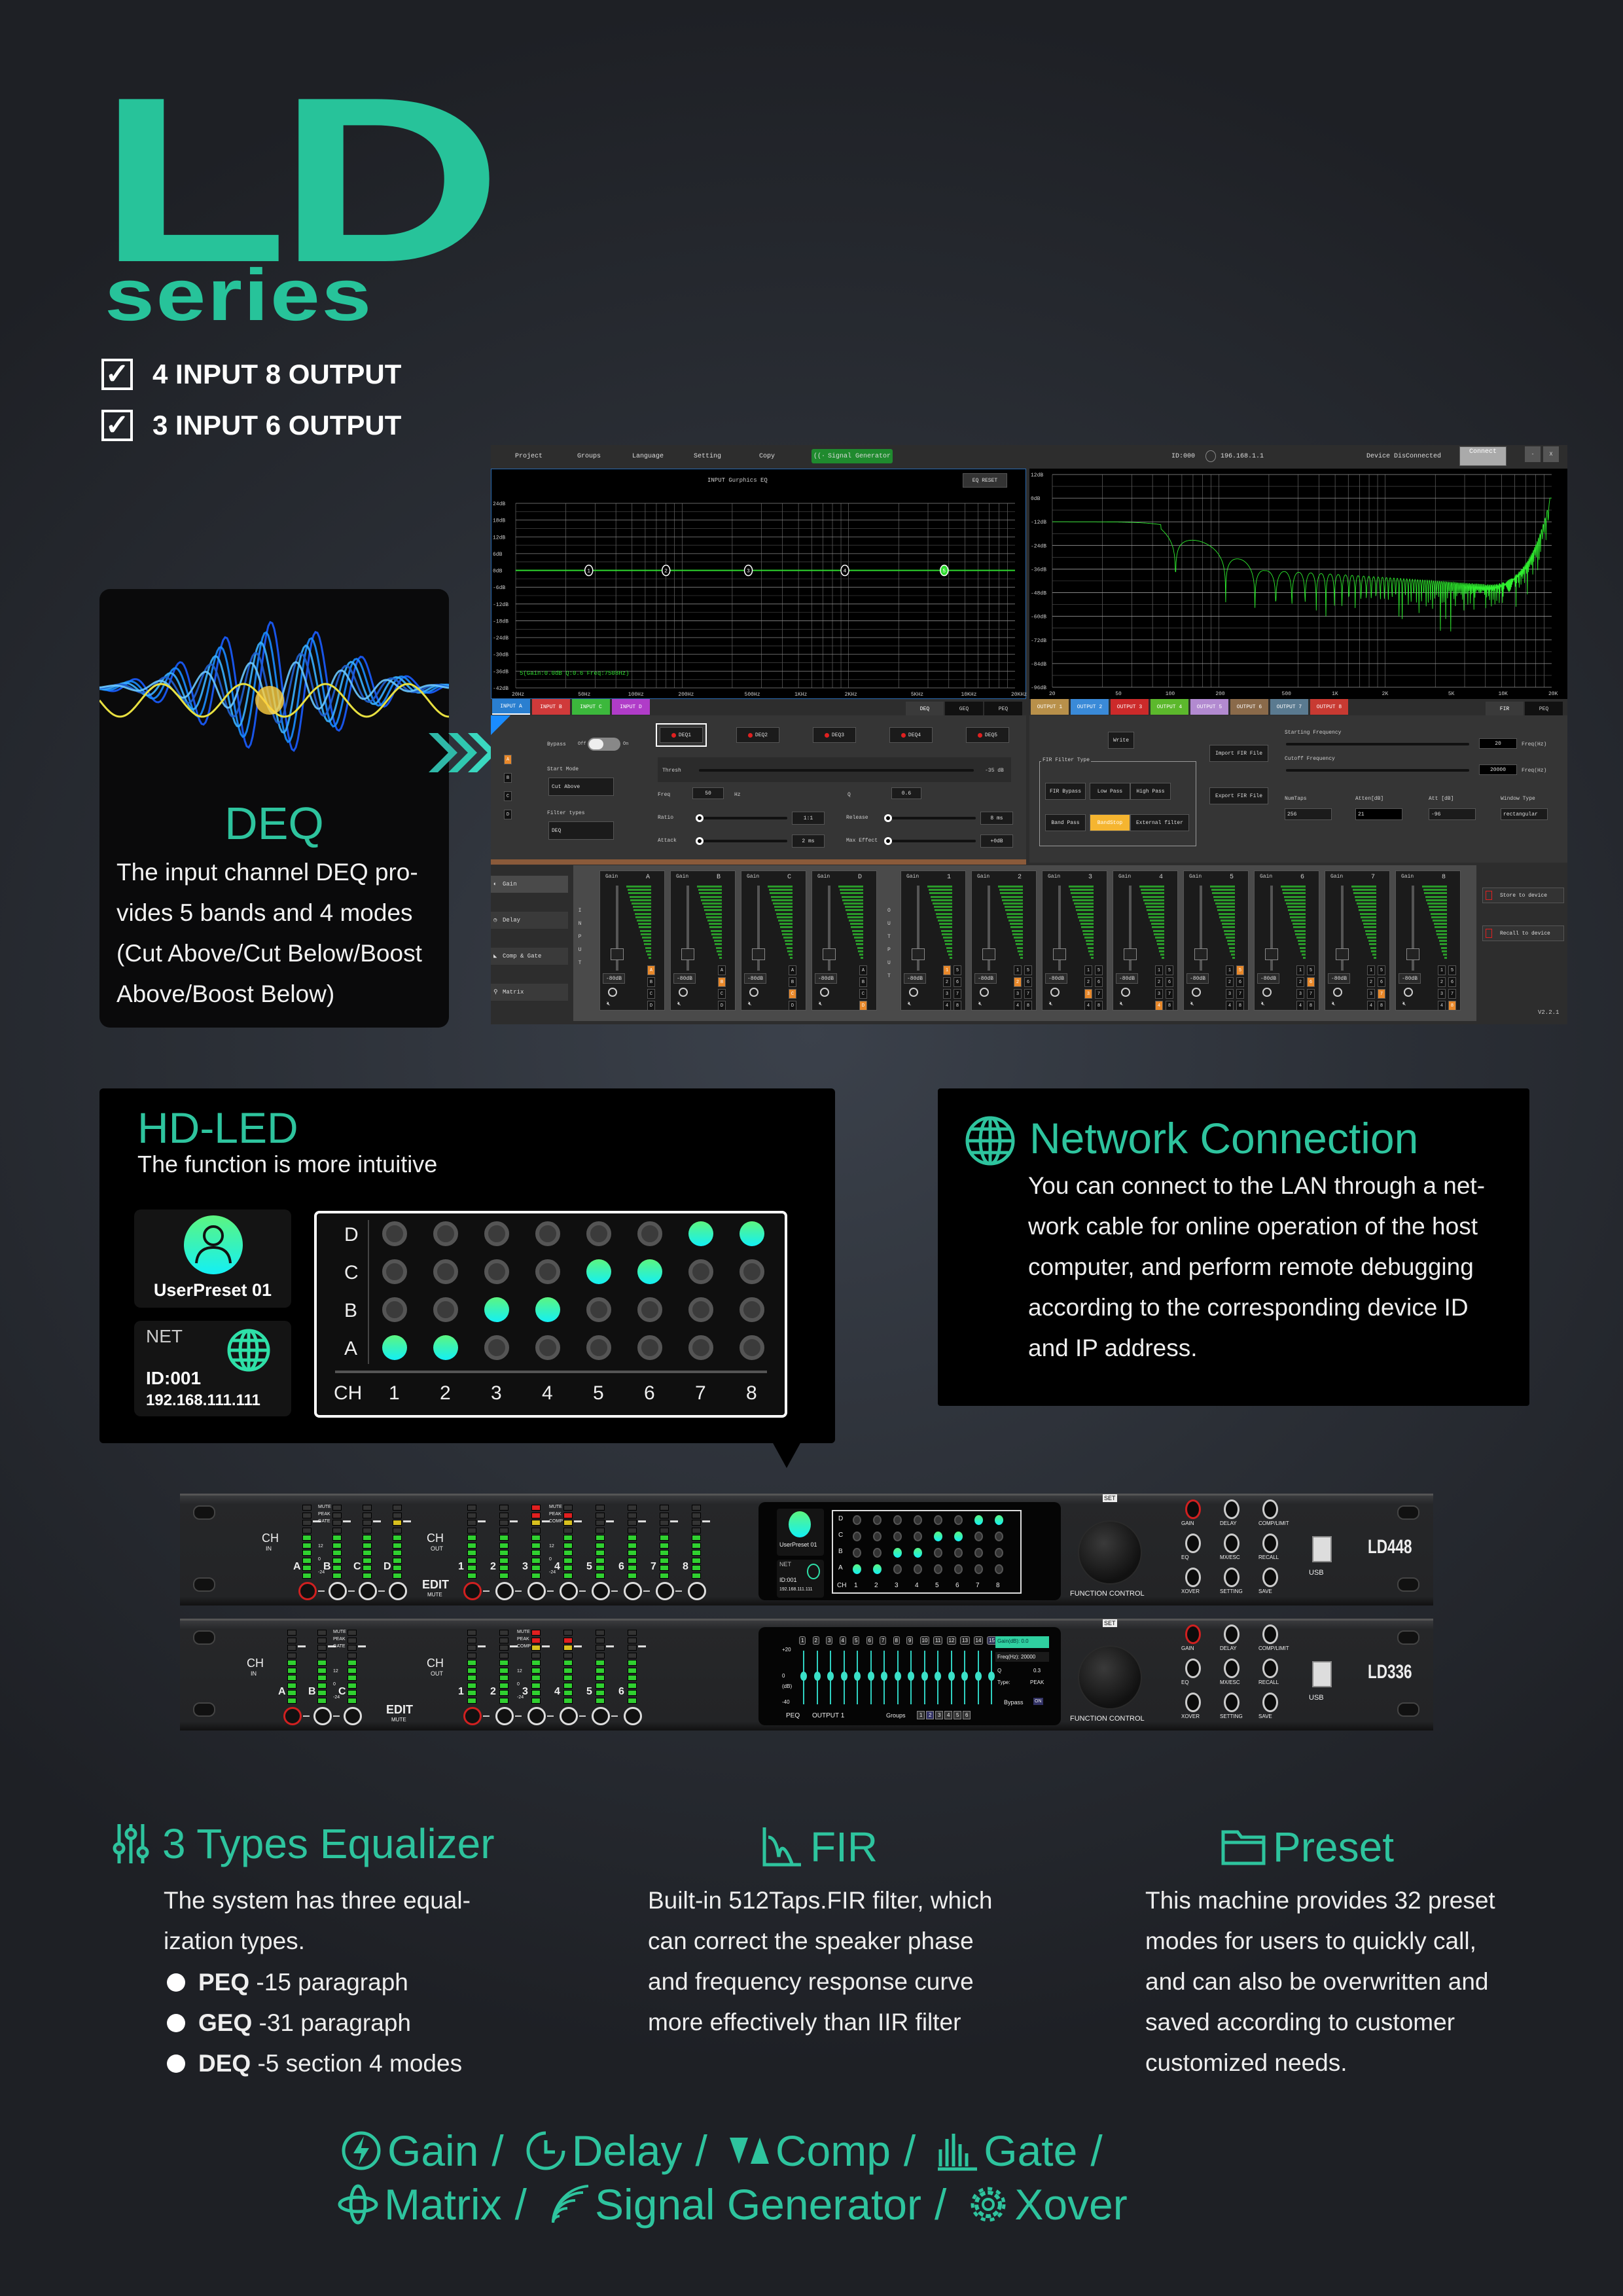 This screenshot has width=1623, height=2296. I want to click on num-taps-select: 256, so click(1308, 814).